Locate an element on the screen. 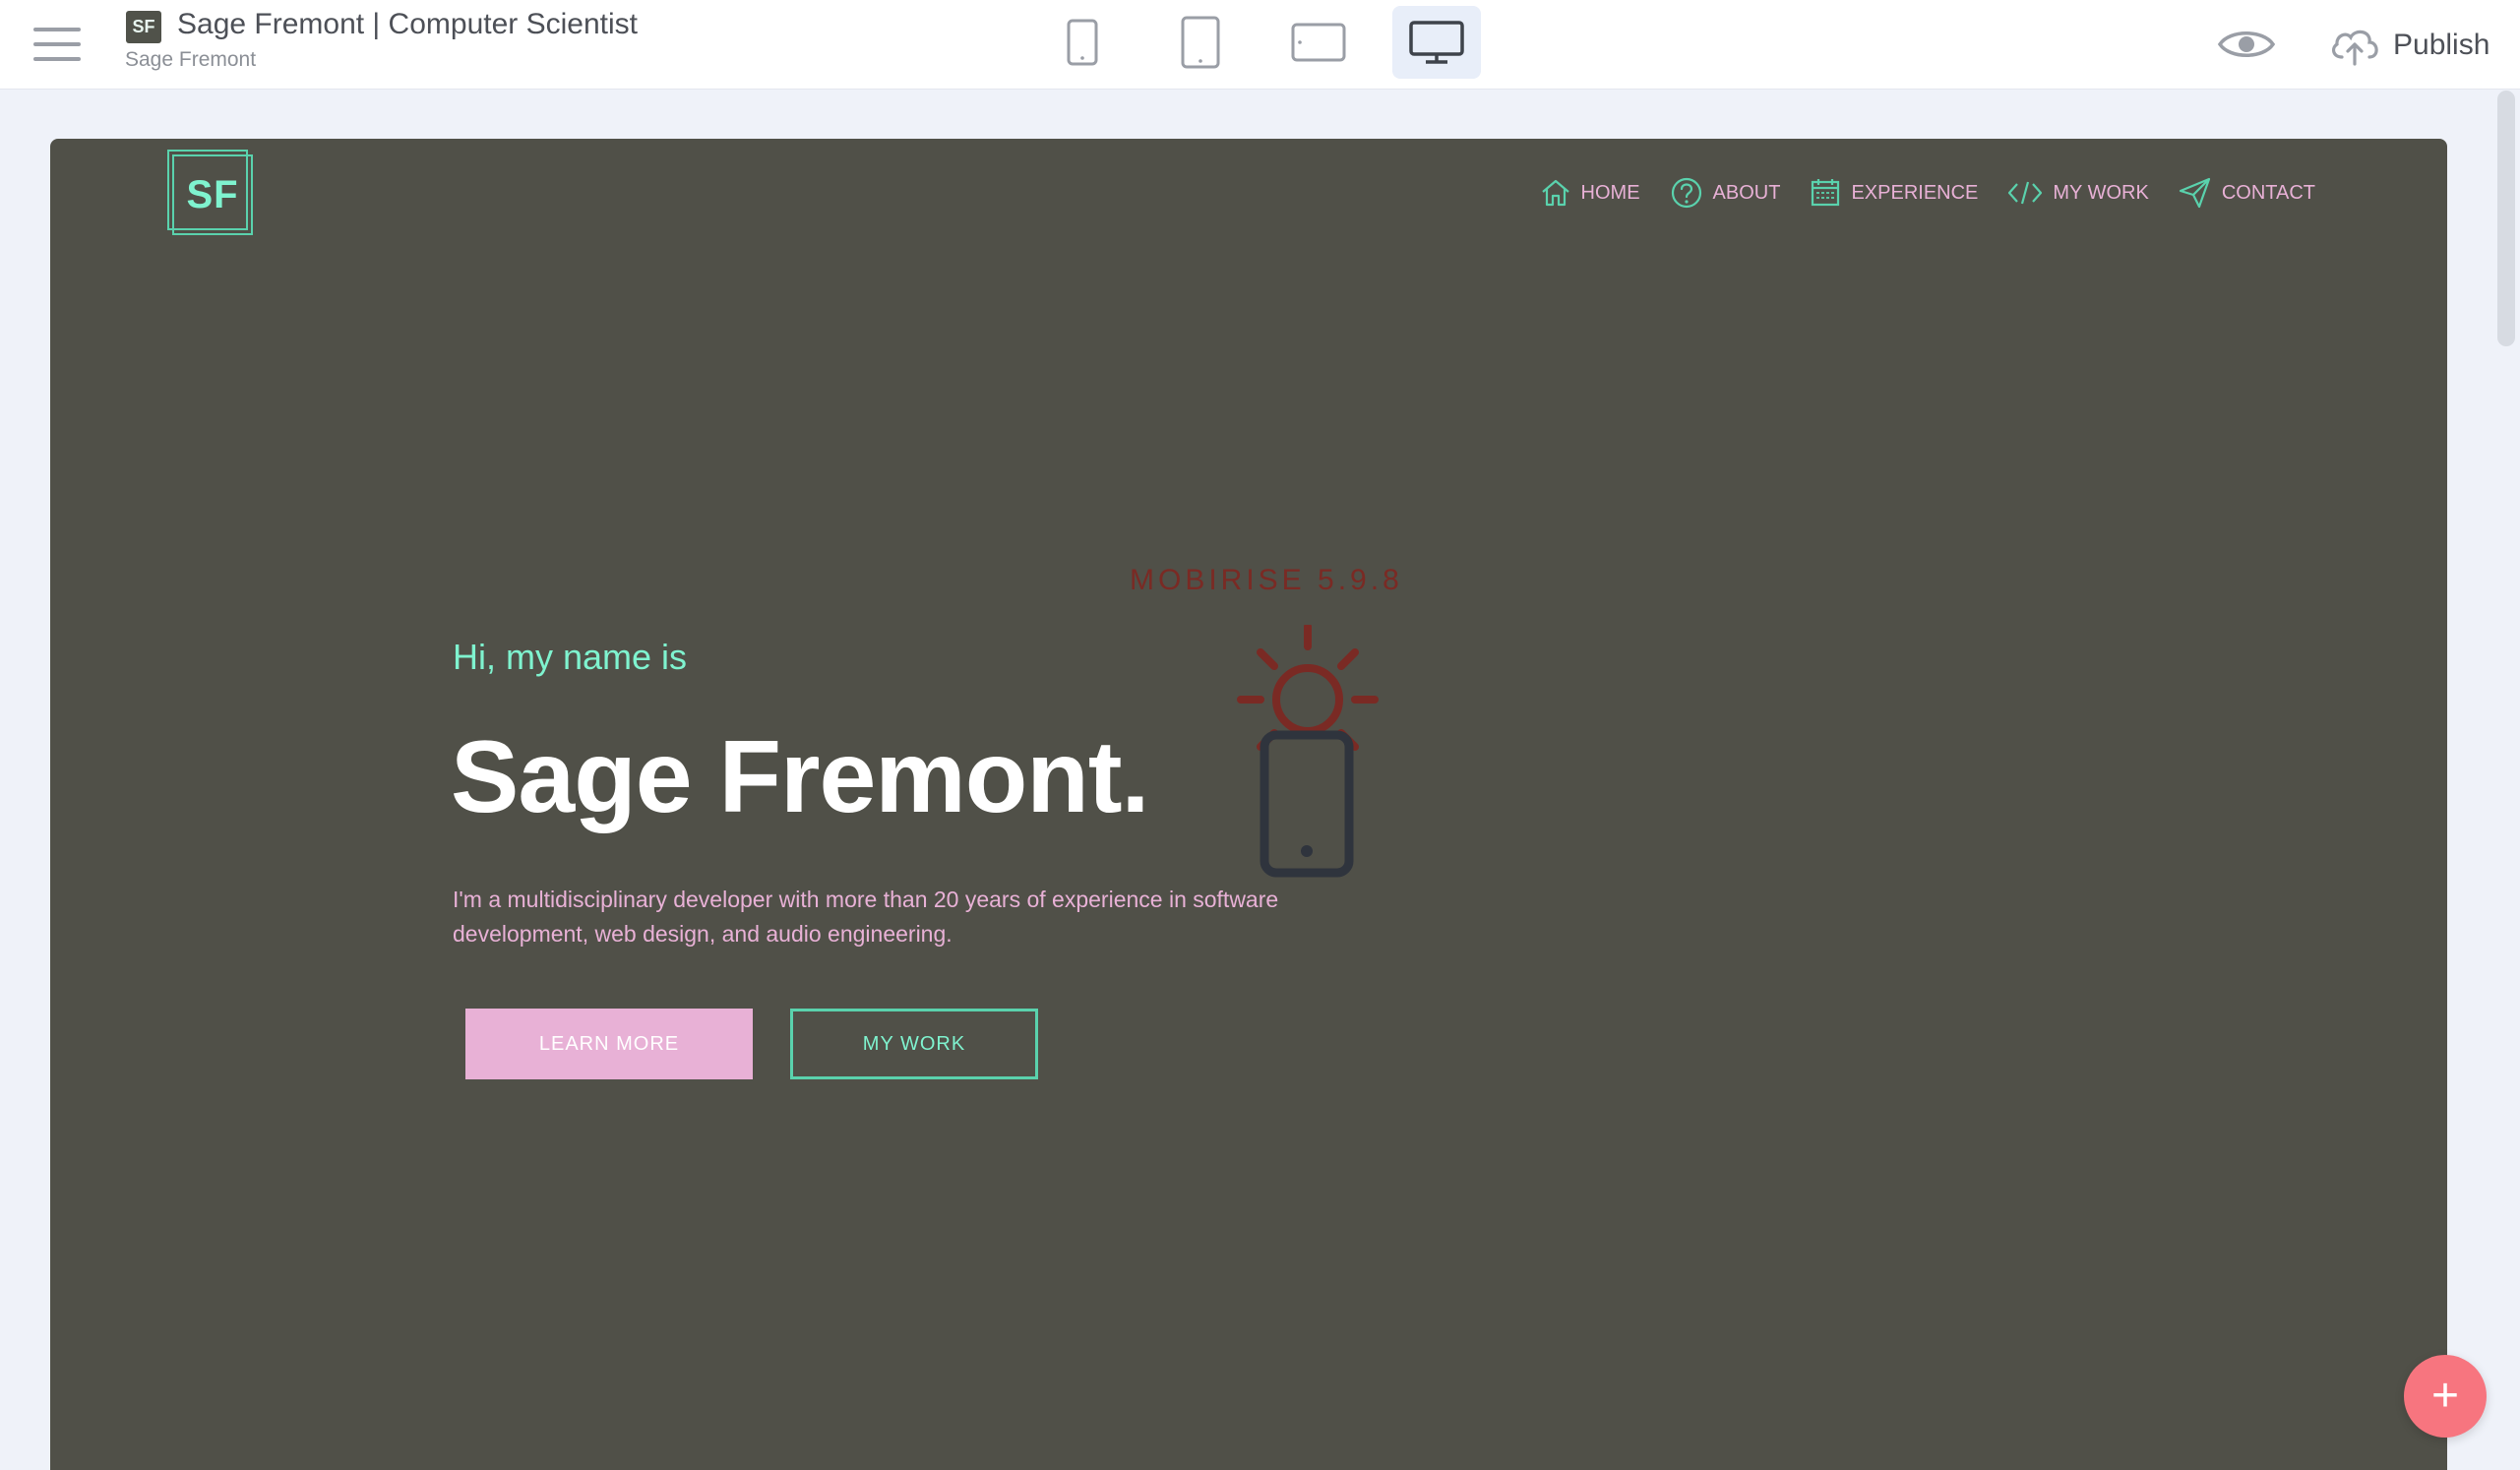 The width and height of the screenshot is (2520, 1470). nav-label: EXPERIENCE is located at coordinates (1915, 192).